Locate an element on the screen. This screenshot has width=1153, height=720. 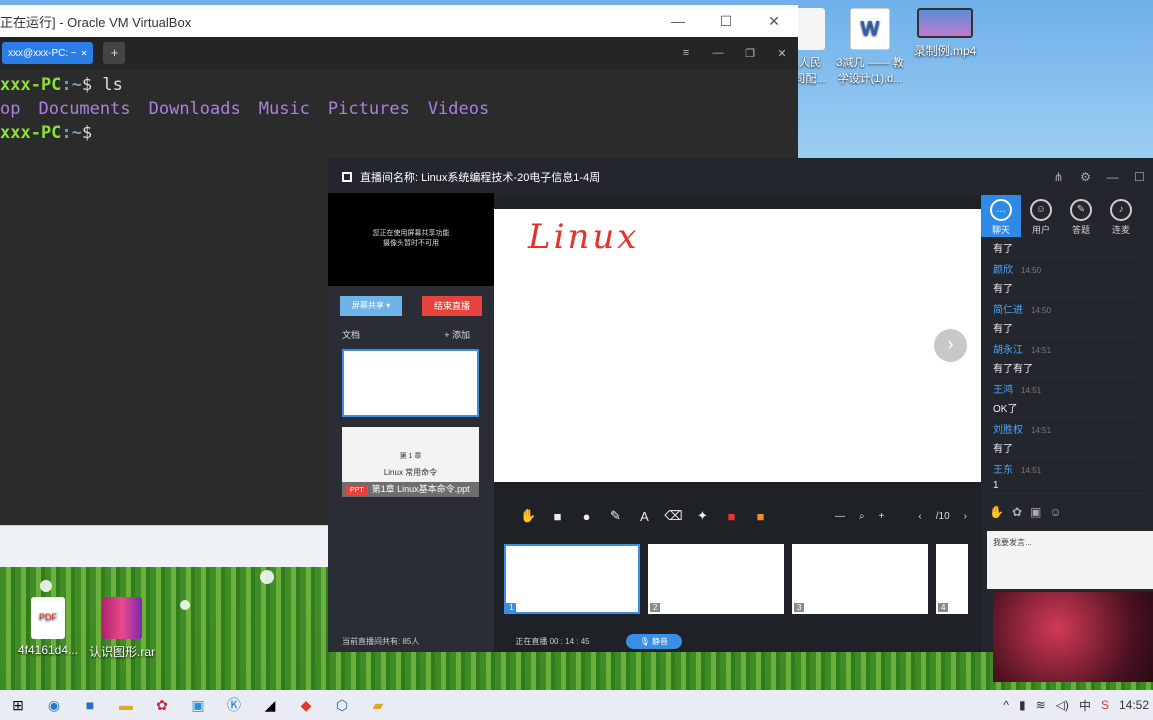
slide-thumb: 2 is located at coordinates (716, 579).